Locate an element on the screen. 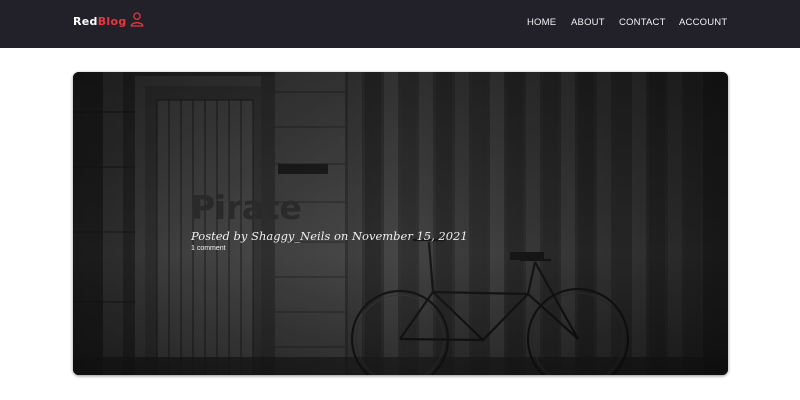 The width and height of the screenshot is (800, 400). post-comments-link: 1 comment is located at coordinates (208, 248).